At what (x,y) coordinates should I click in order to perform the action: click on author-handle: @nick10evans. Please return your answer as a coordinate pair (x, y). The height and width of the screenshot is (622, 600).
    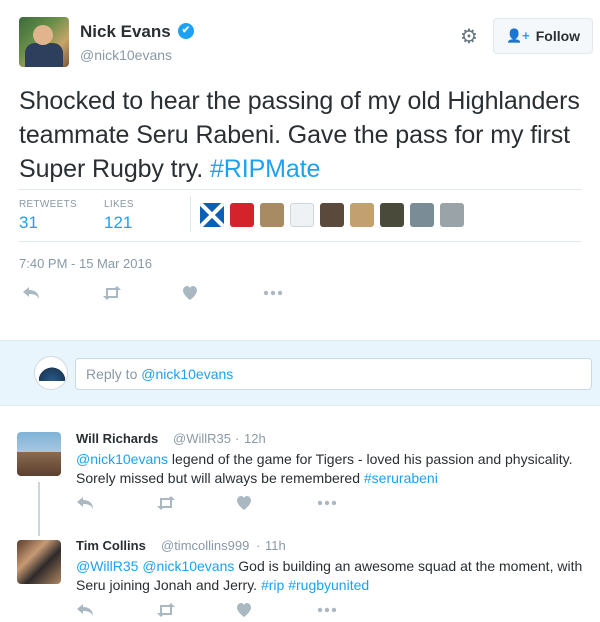
    Looking at the image, I should click on (126, 55).